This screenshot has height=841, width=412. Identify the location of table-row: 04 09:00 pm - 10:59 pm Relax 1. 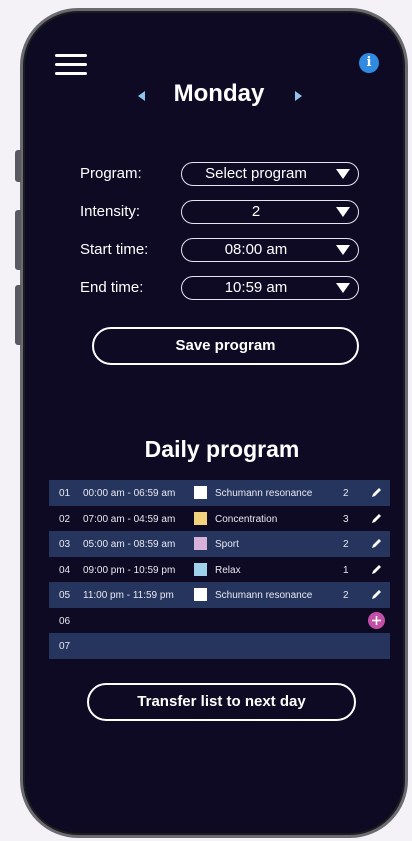
(219, 570).